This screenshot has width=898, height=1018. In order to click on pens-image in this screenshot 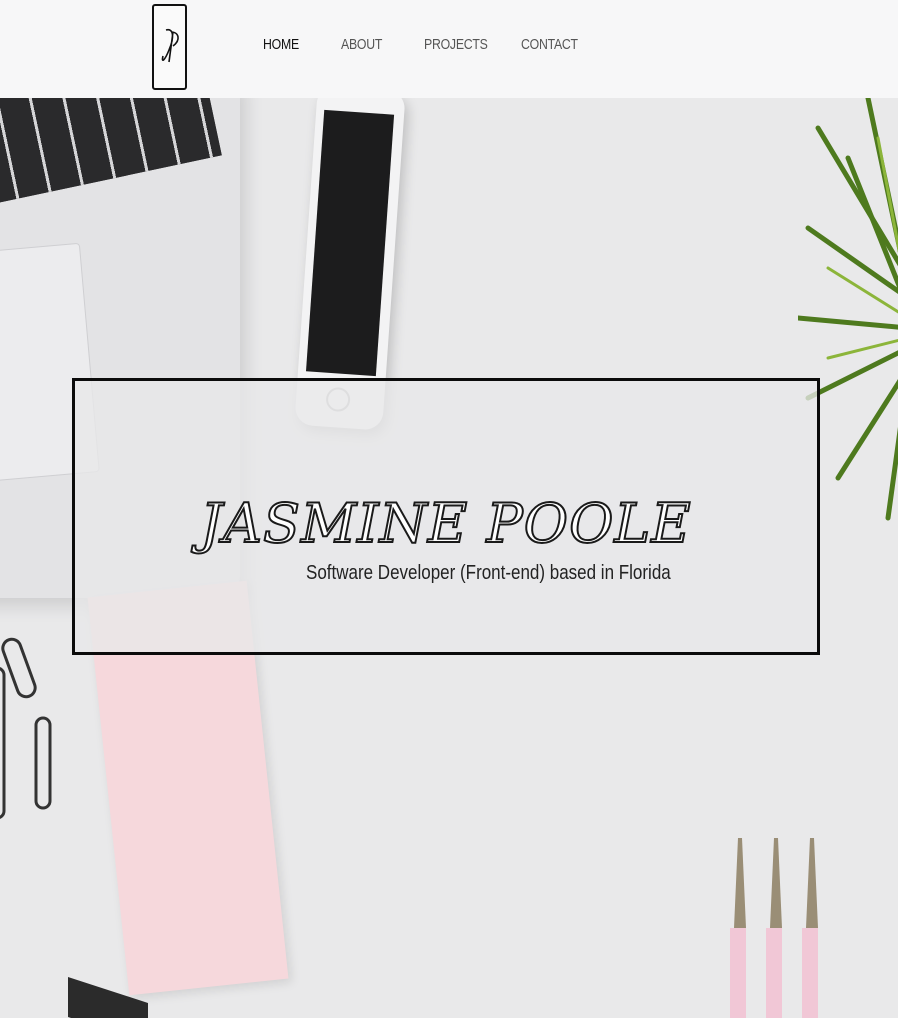, I will do `click(774, 928)`.